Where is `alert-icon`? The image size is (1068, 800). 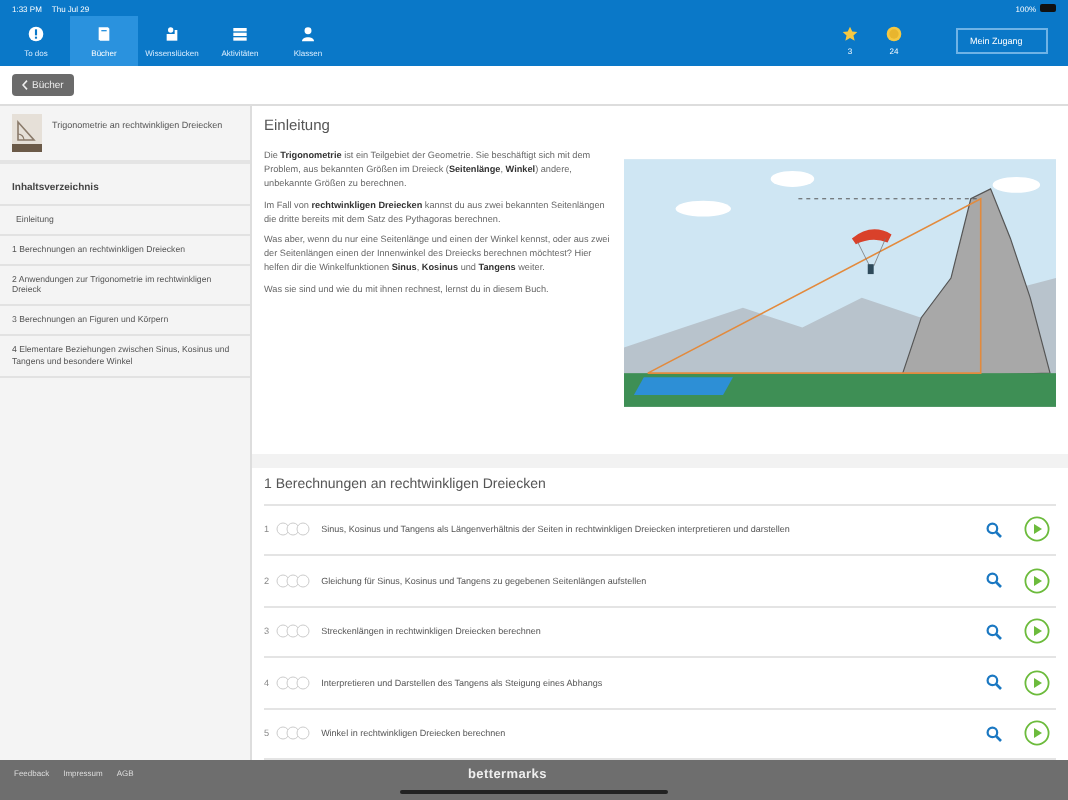
alert-icon is located at coordinates (36, 33).